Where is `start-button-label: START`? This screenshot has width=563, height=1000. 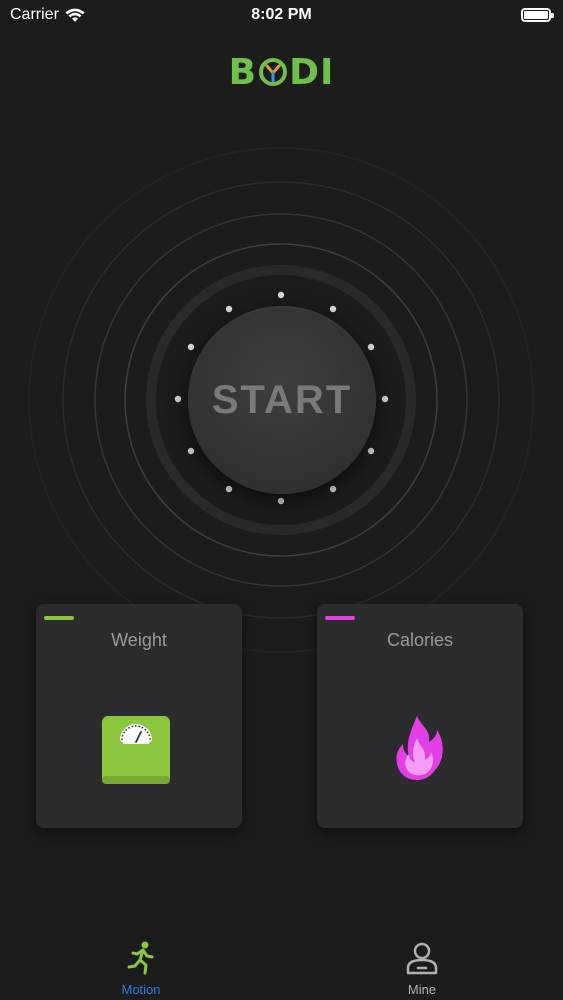 start-button-label: START is located at coordinates (282, 399).